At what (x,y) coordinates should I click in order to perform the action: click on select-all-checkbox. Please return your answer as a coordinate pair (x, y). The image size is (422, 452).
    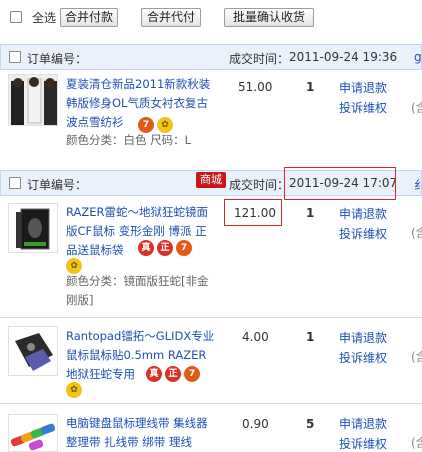
    Looking at the image, I should click on (16, 17).